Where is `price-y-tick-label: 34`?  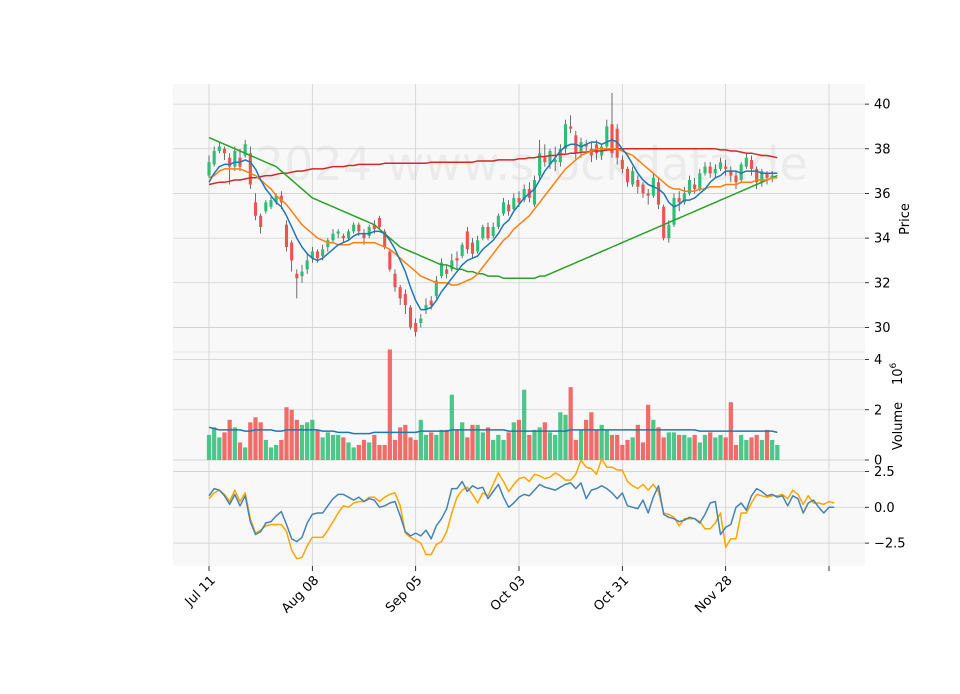 price-y-tick-label: 34 is located at coordinates (882, 239).